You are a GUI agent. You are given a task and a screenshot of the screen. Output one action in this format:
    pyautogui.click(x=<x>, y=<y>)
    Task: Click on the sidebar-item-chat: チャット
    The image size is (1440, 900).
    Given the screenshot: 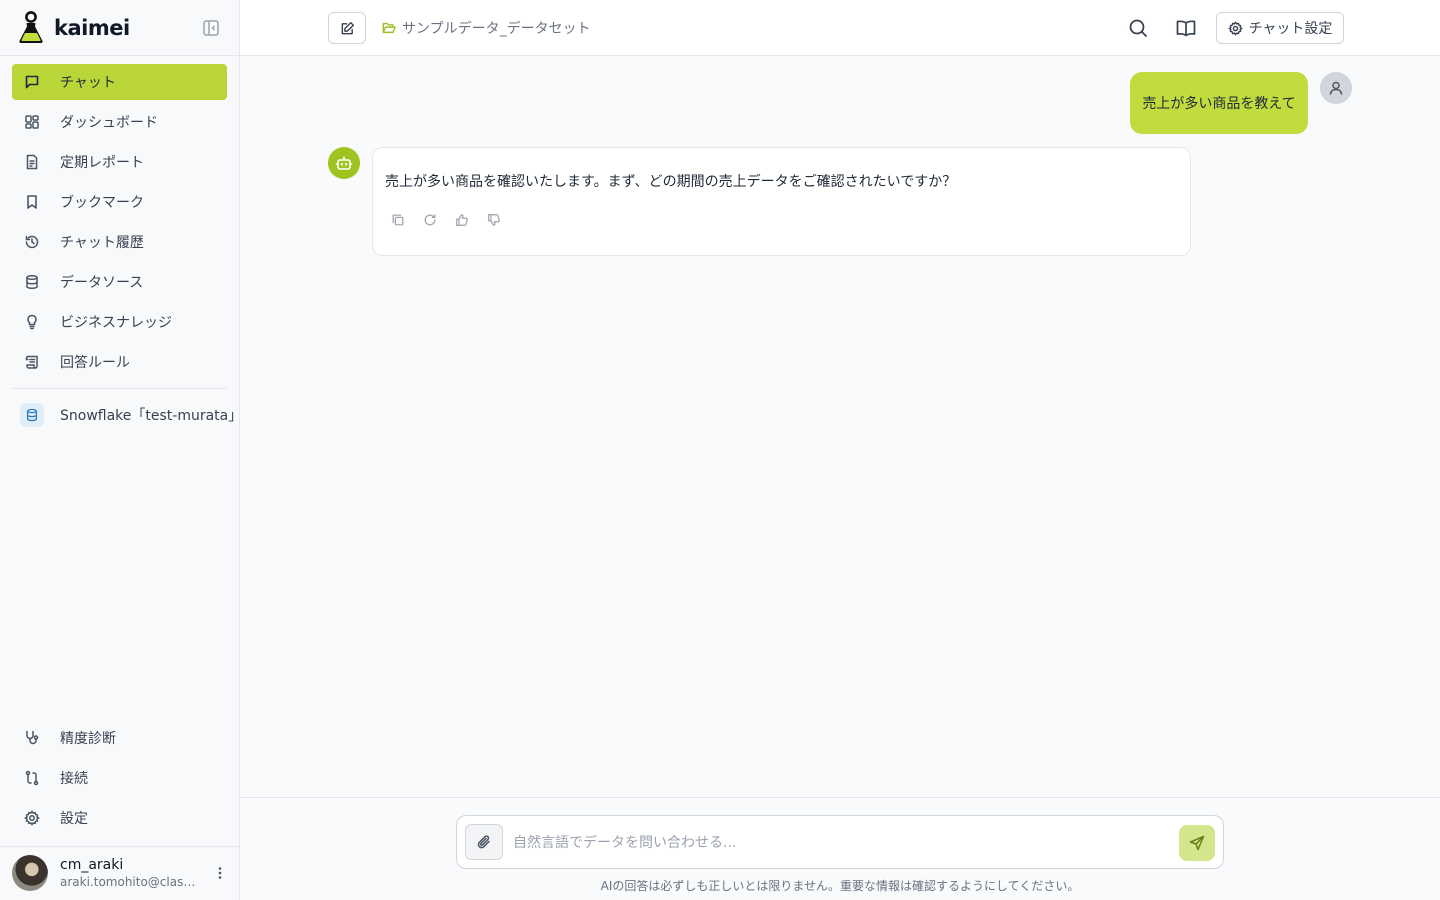 What is the action you would take?
    pyautogui.click(x=119, y=82)
    